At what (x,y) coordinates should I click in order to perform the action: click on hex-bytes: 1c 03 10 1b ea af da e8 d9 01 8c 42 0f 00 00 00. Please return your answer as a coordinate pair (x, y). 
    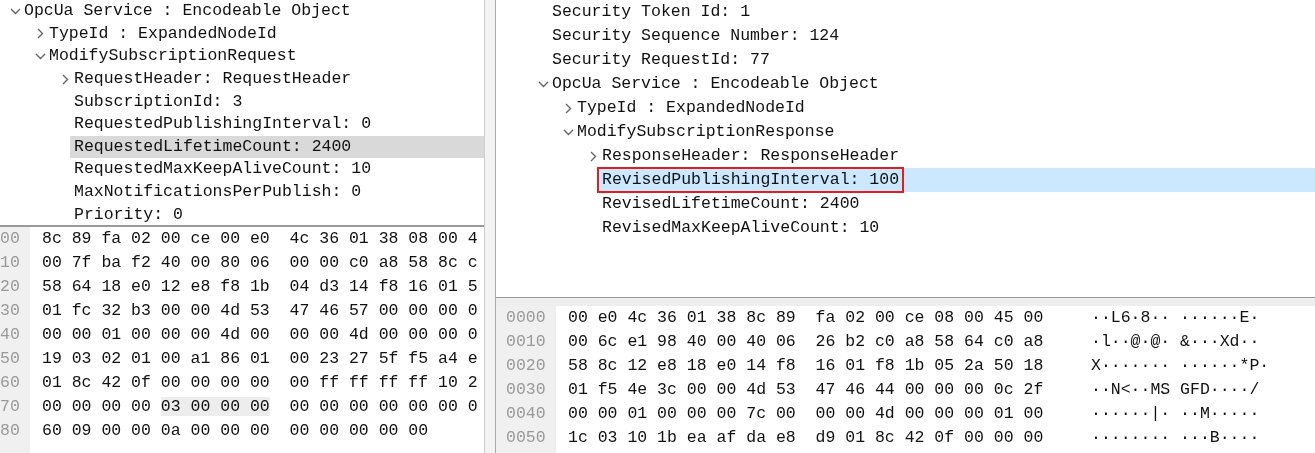
    Looking at the image, I should click on (806, 437).